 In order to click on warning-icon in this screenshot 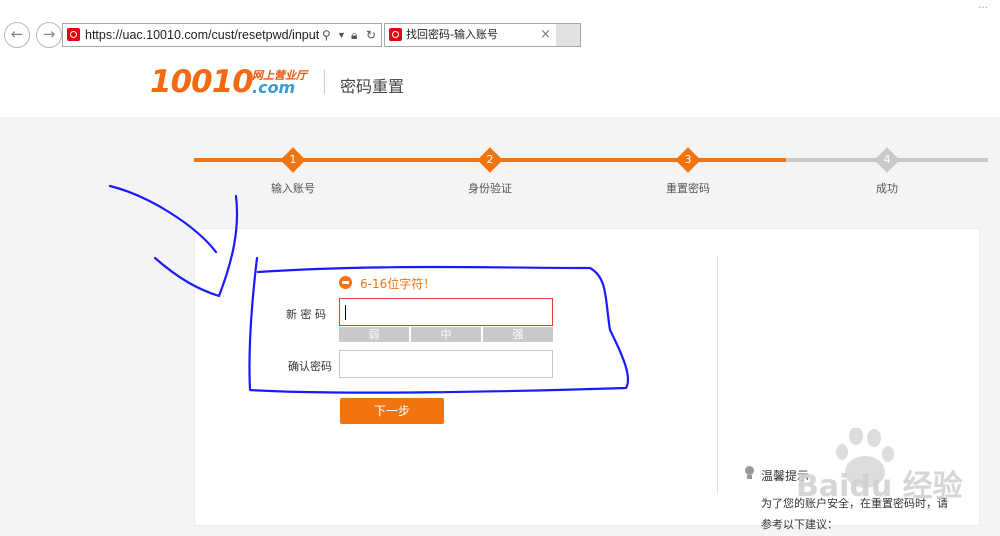, I will do `click(345, 282)`.